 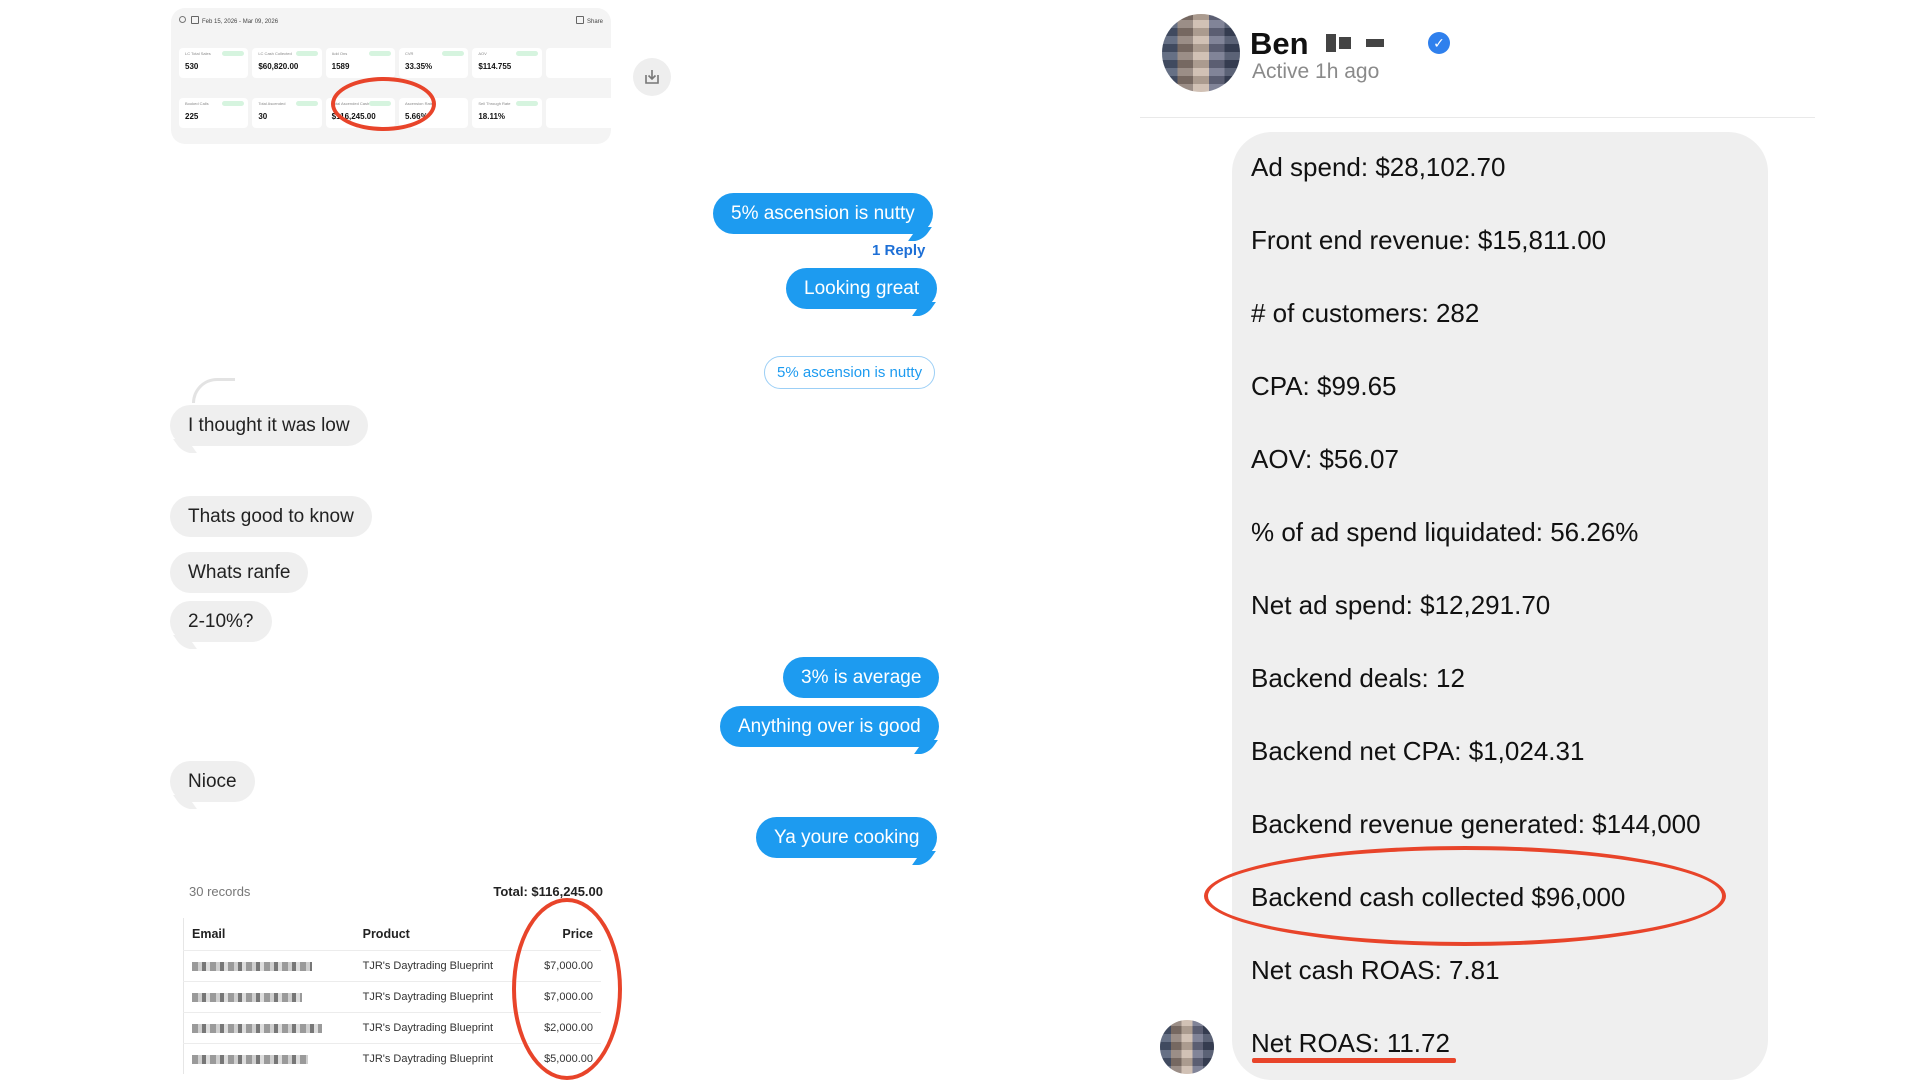 What do you see at coordinates (360, 63) in the screenshot?
I see `dashboard-card: Add Ons 1589` at bounding box center [360, 63].